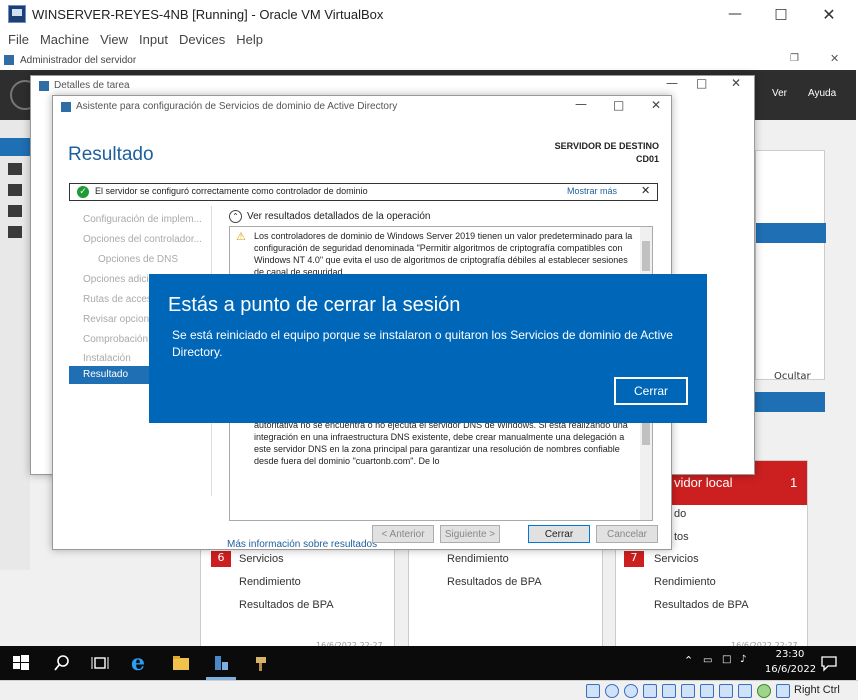 The height and width of the screenshot is (700, 858). What do you see at coordinates (362, 532) in the screenshot?
I see `wizard-buttons: < Anterior Siguiente > Cerrar Cancelar` at bounding box center [362, 532].